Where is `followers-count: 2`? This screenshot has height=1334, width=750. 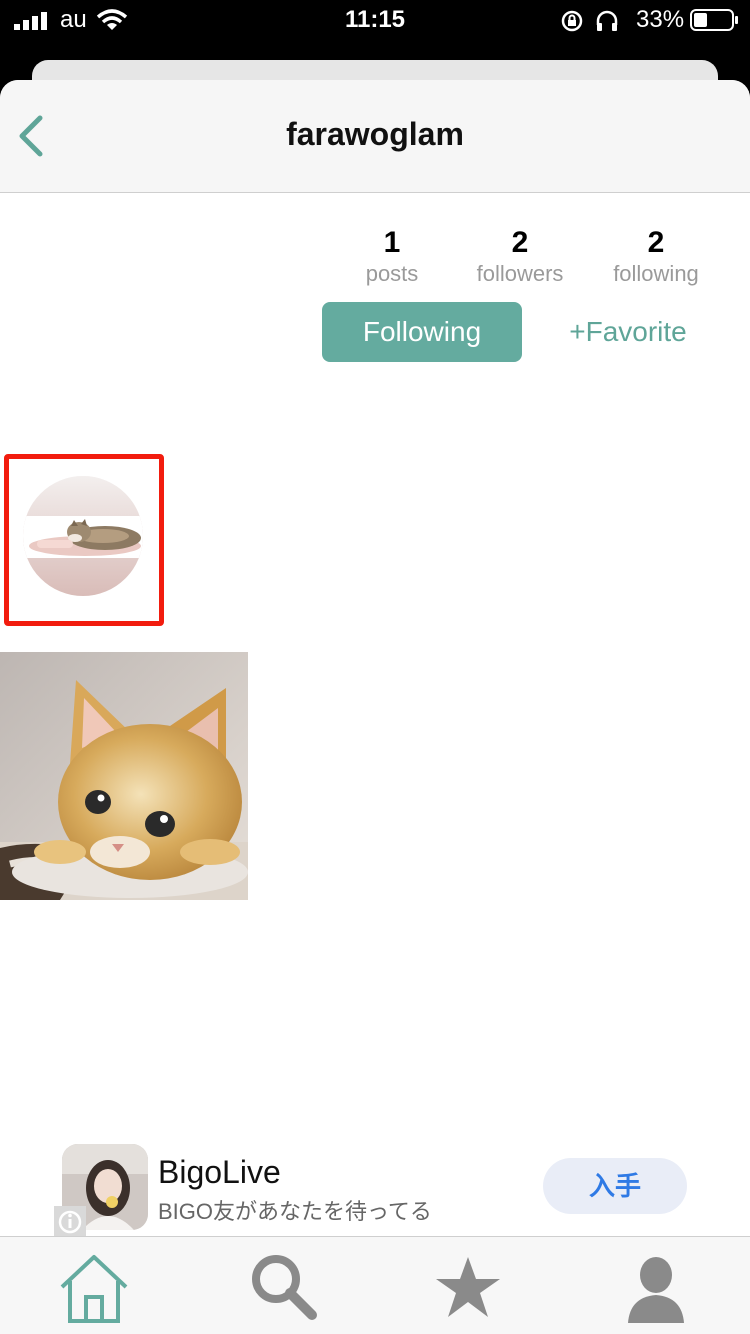 followers-count: 2 is located at coordinates (520, 242).